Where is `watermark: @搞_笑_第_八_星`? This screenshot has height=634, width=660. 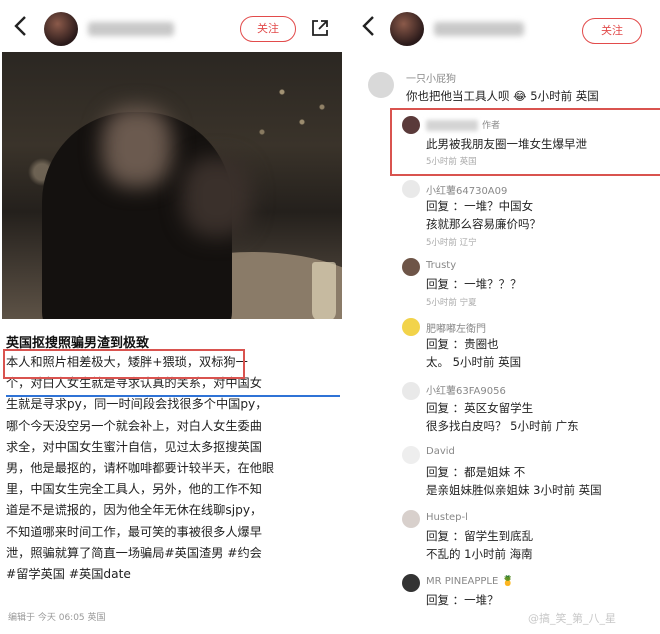 watermark: @搞_笑_第_八_星 is located at coordinates (572, 618).